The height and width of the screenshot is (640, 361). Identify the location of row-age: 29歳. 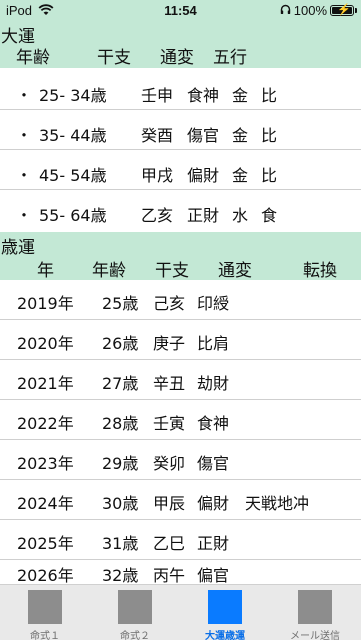
(120, 463).